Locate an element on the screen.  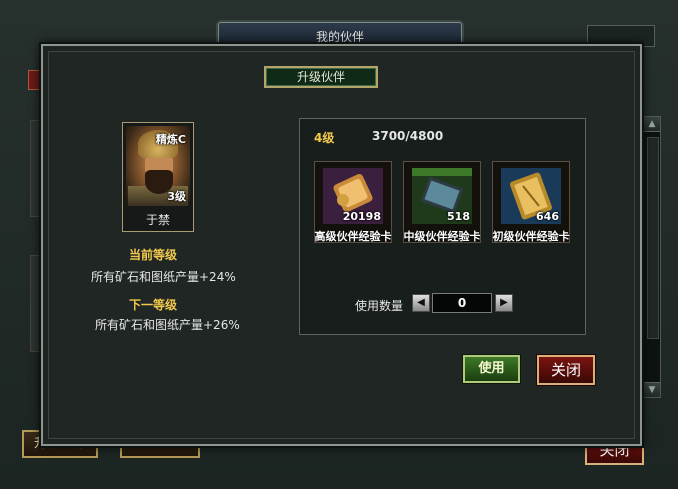
item-count: 518 is located at coordinates (458, 216).